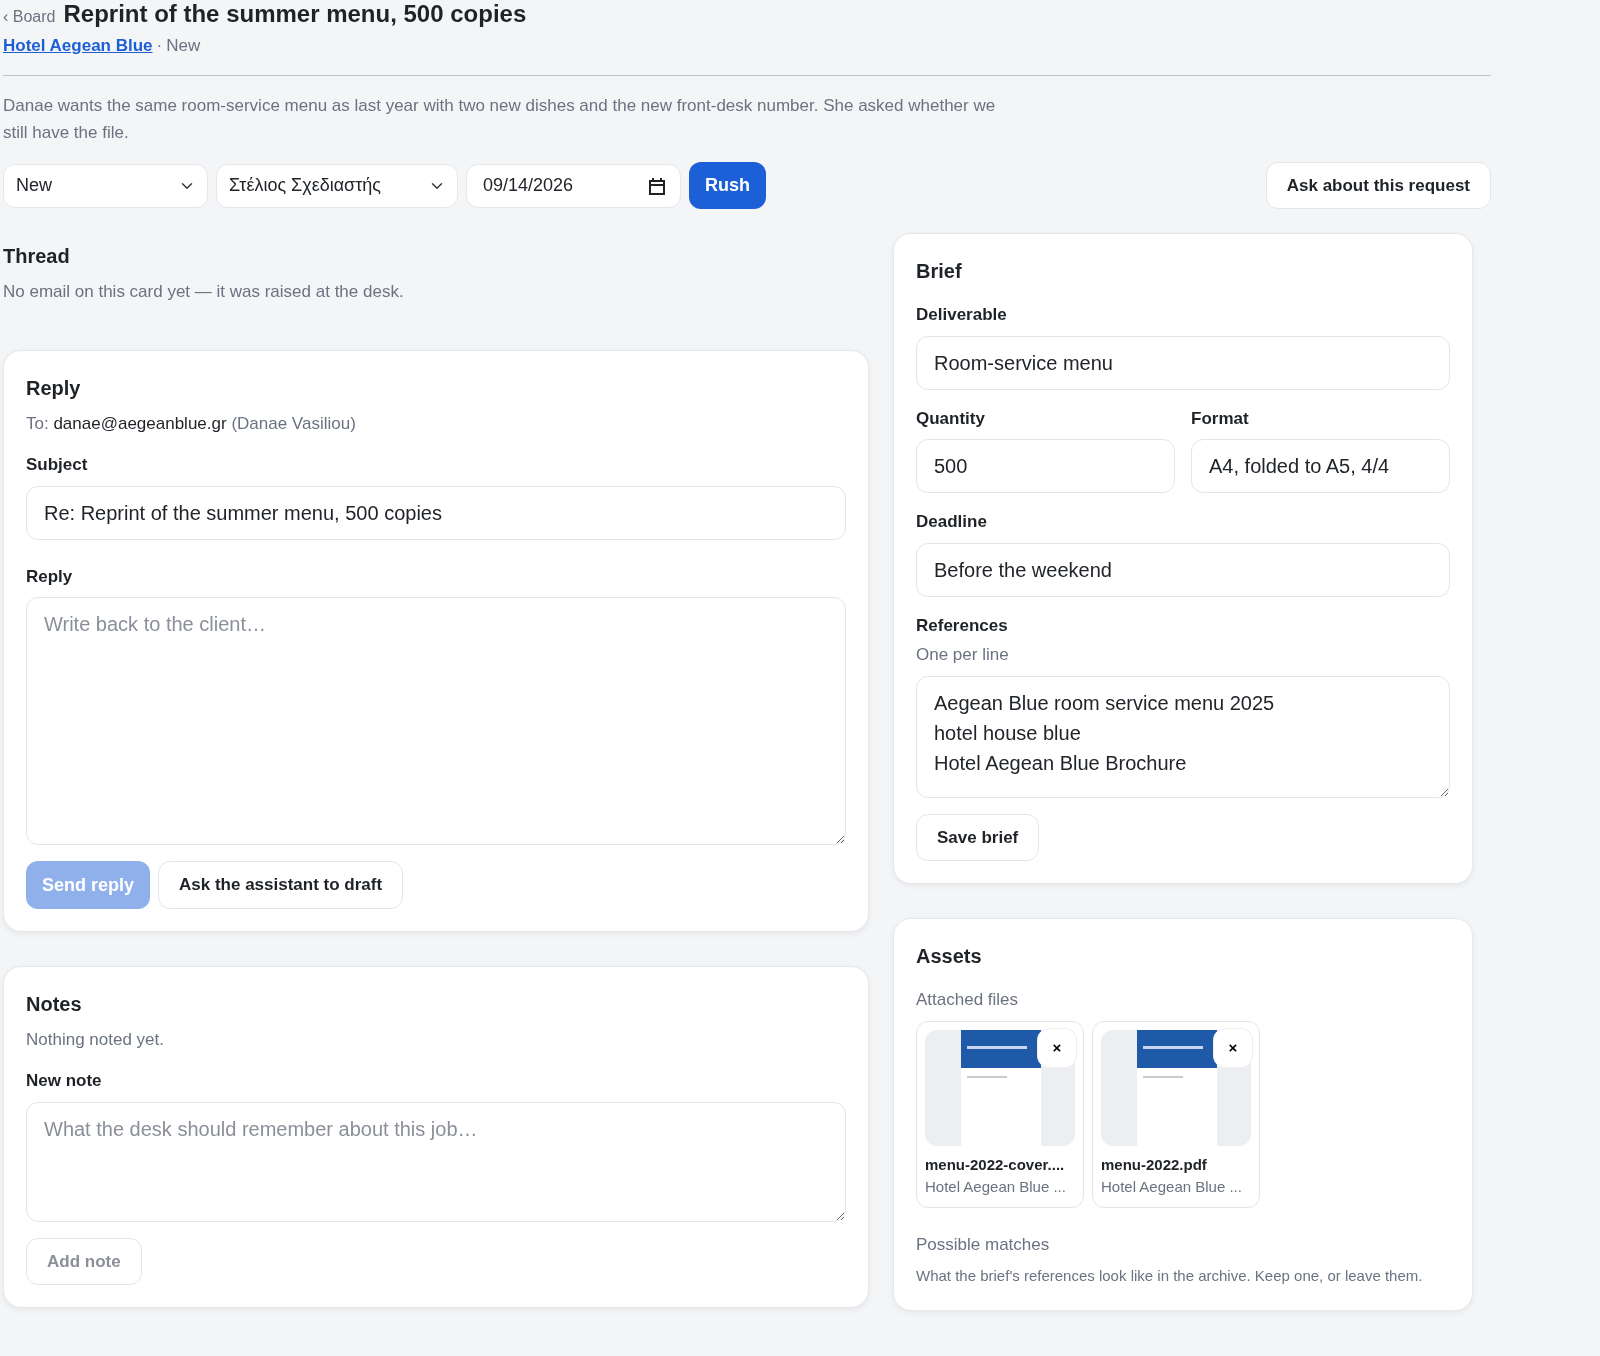 The height and width of the screenshot is (1356, 1600). Describe the element at coordinates (949, 957) in the screenshot. I see `assets-heading: Assets` at that location.